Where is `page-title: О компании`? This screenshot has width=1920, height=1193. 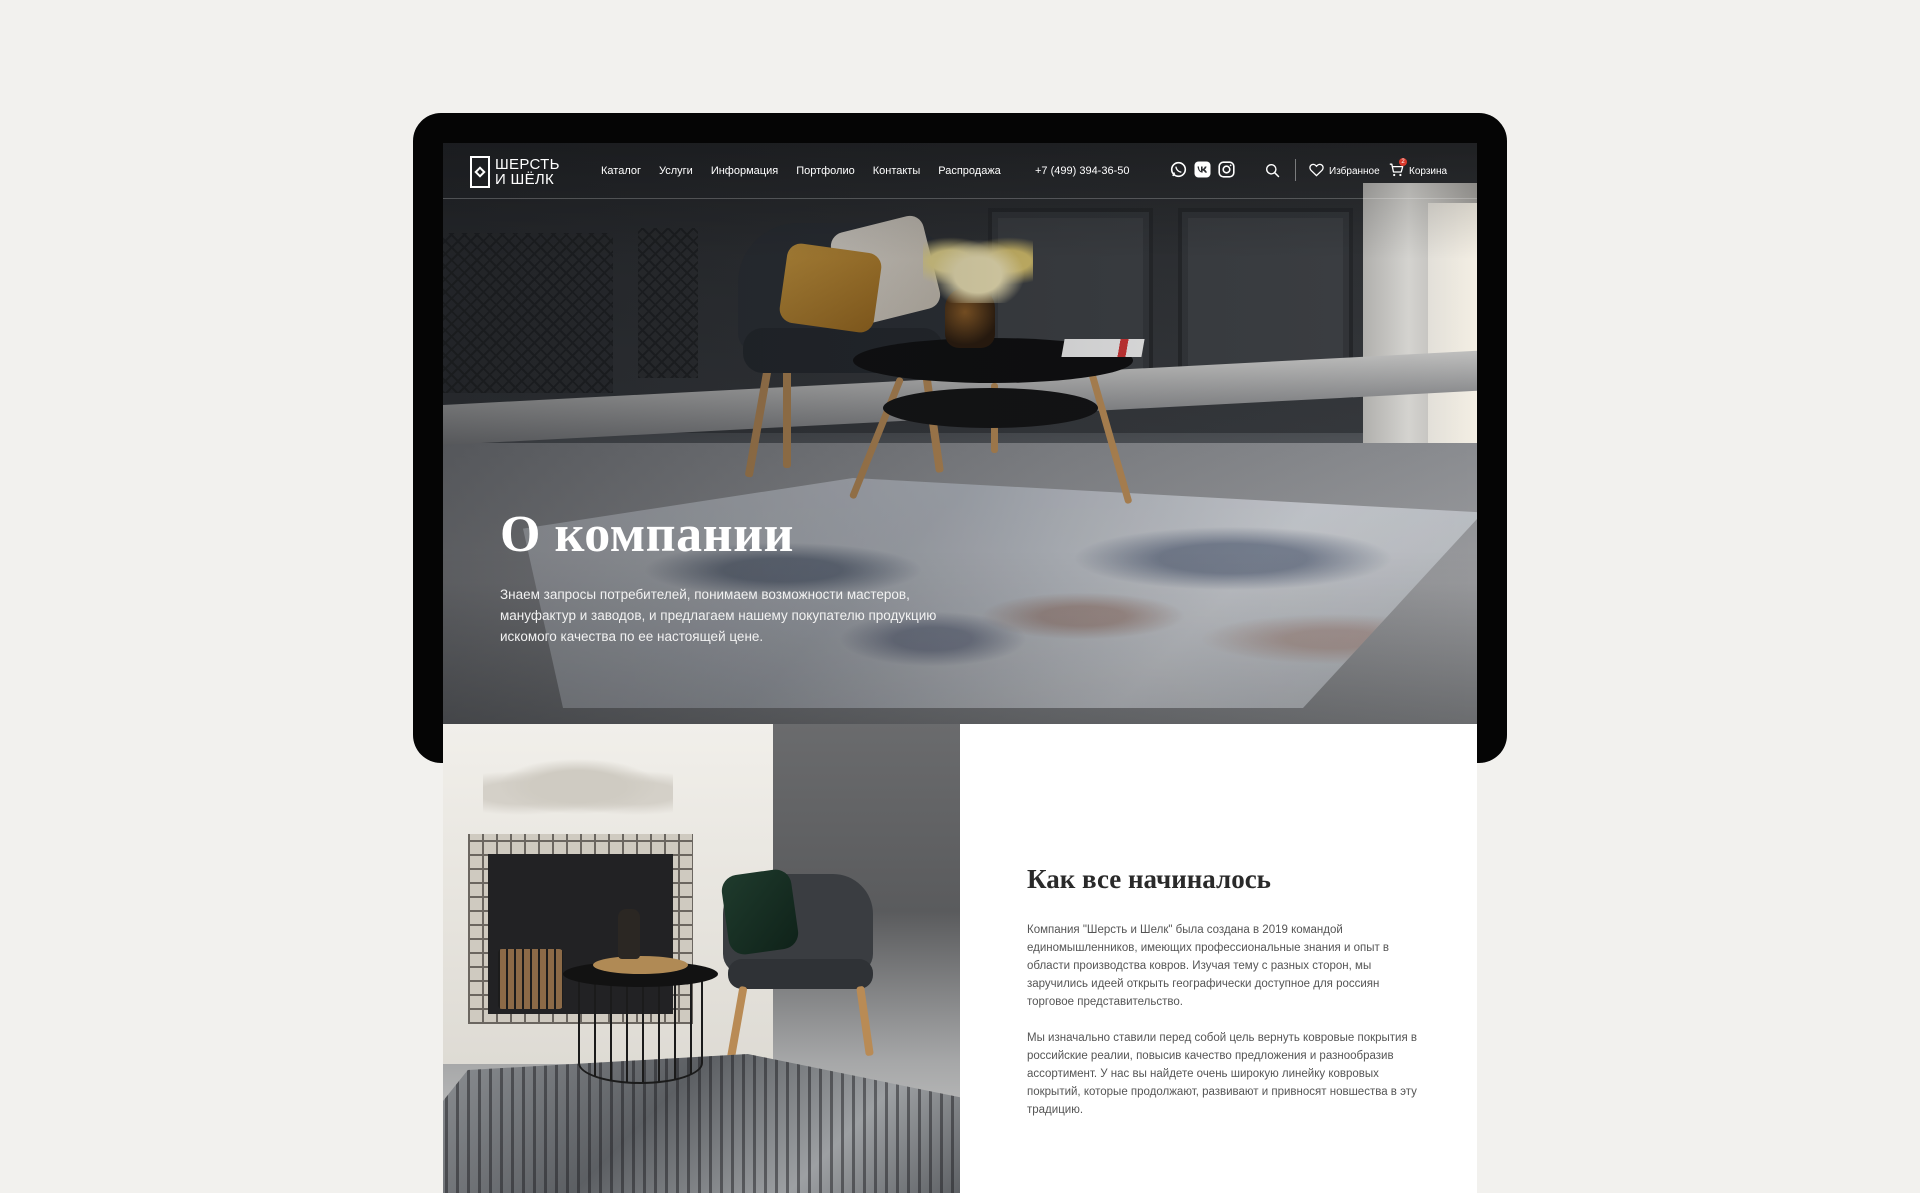
page-title: О компании is located at coordinates (647, 534).